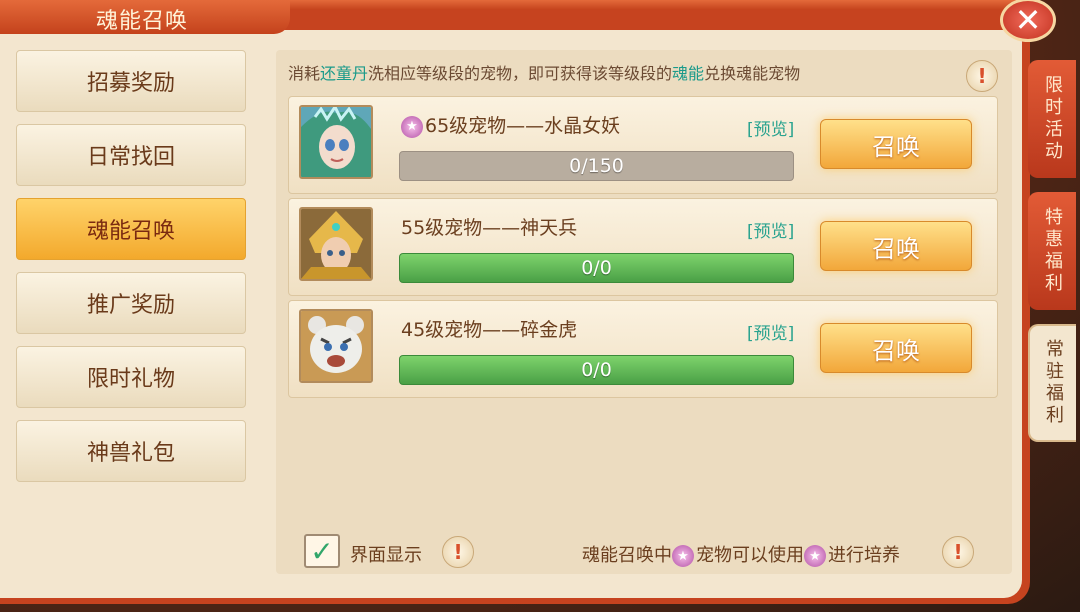 The image size is (1080, 612). What do you see at coordinates (336, 244) in the screenshot?
I see `pet-avatar-heaven-soldier` at bounding box center [336, 244].